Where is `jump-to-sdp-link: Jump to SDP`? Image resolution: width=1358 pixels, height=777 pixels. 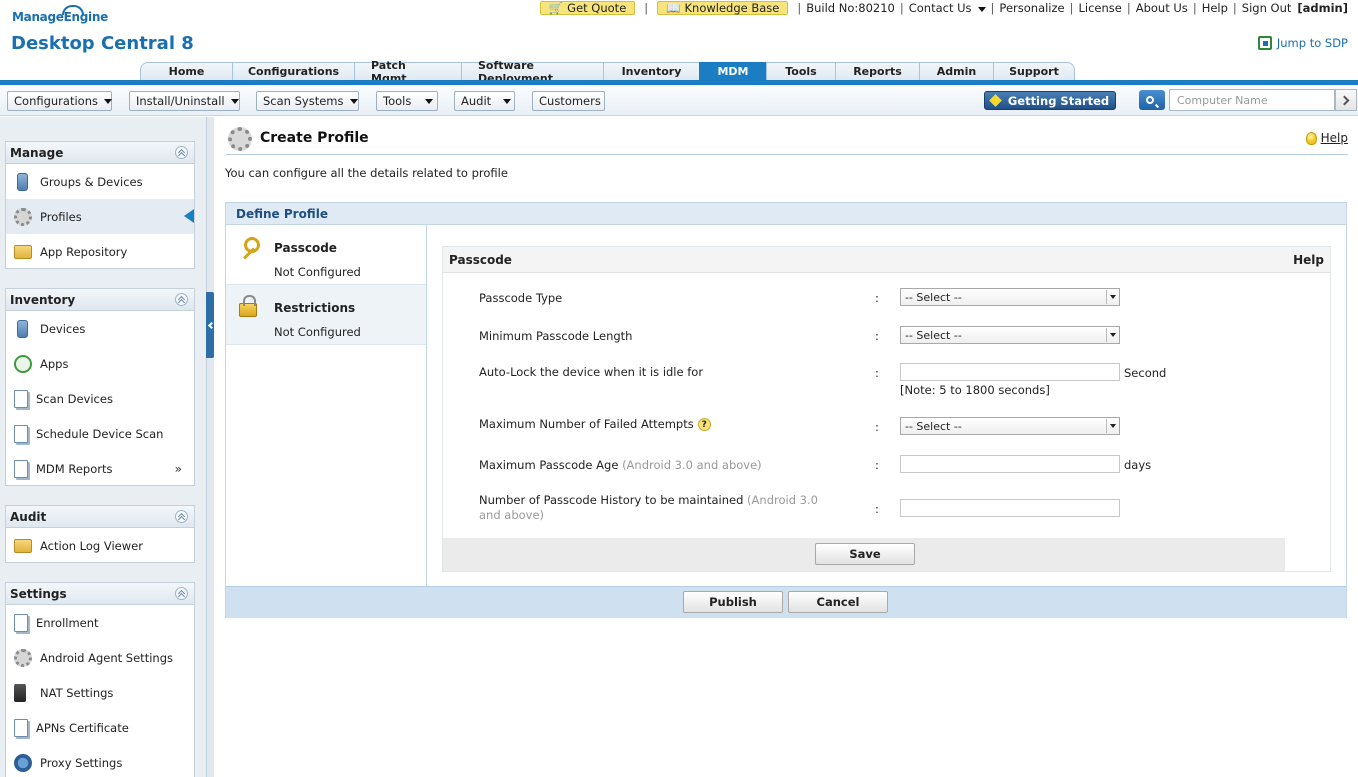 jump-to-sdp-link: Jump to SDP is located at coordinates (1302, 43).